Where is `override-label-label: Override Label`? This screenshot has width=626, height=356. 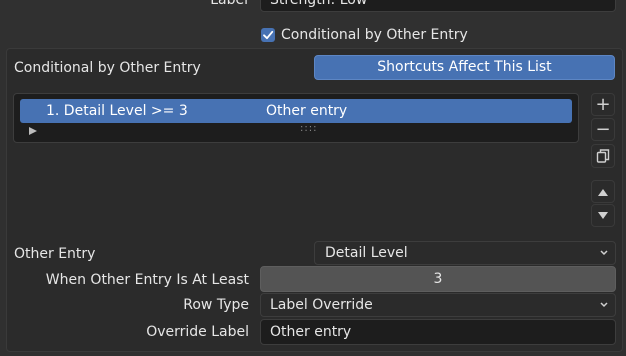
override-label-label: Override Label is located at coordinates (197, 332).